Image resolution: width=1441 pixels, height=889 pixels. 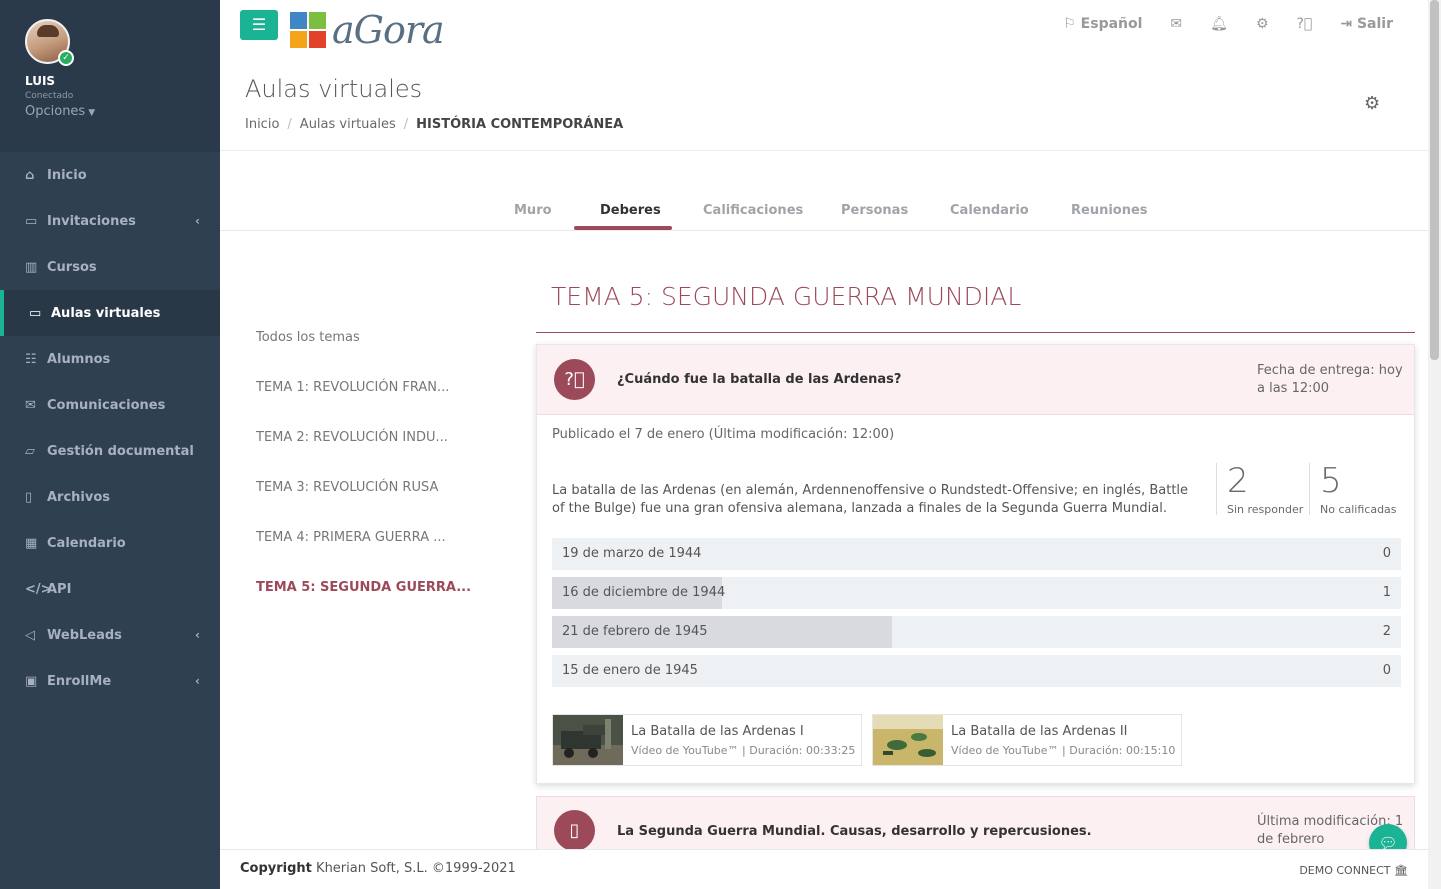 I want to click on page-scrollbar, so click(x=1434, y=444).